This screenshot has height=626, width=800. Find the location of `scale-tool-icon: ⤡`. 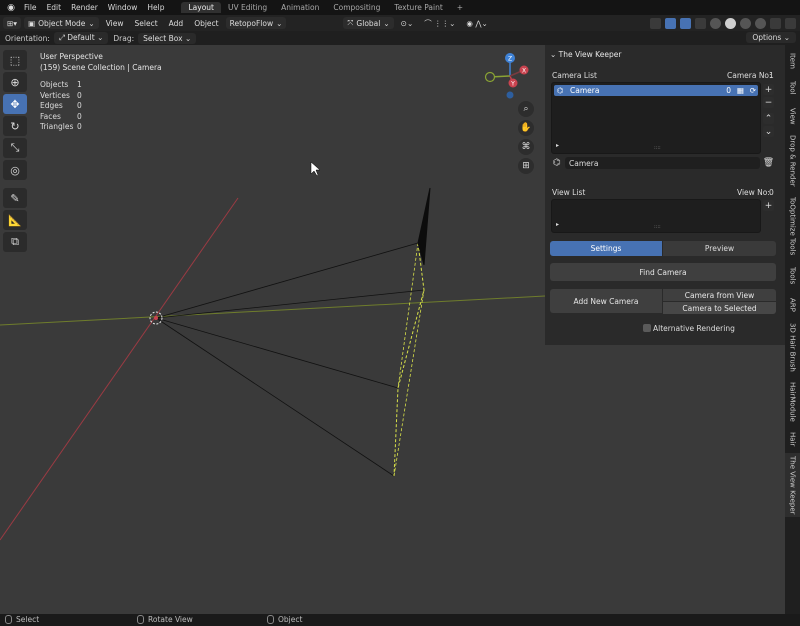

scale-tool-icon: ⤡ is located at coordinates (15, 148).